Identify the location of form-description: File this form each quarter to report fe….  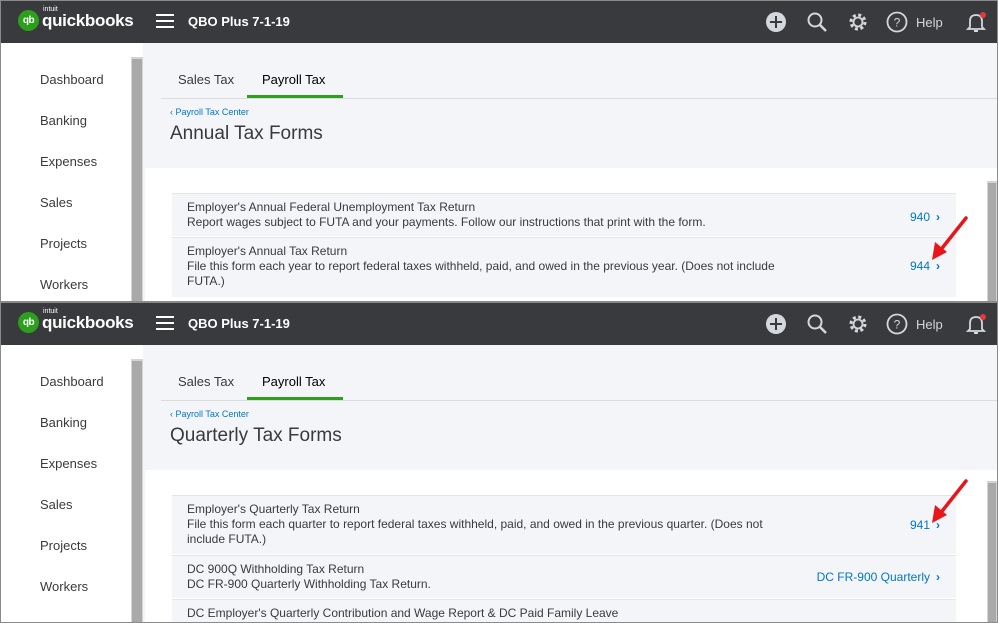
(475, 531).